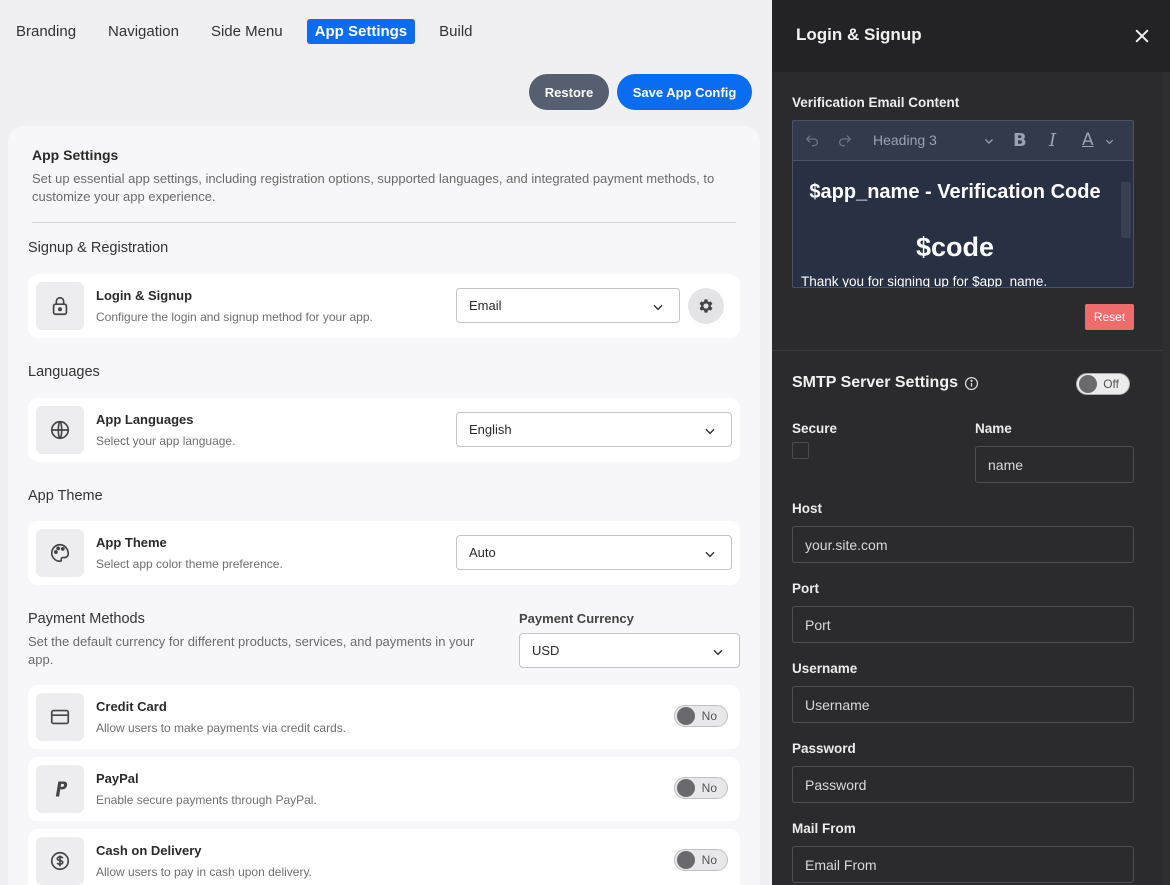  What do you see at coordinates (594, 429) in the screenshot?
I see `language-select: English` at bounding box center [594, 429].